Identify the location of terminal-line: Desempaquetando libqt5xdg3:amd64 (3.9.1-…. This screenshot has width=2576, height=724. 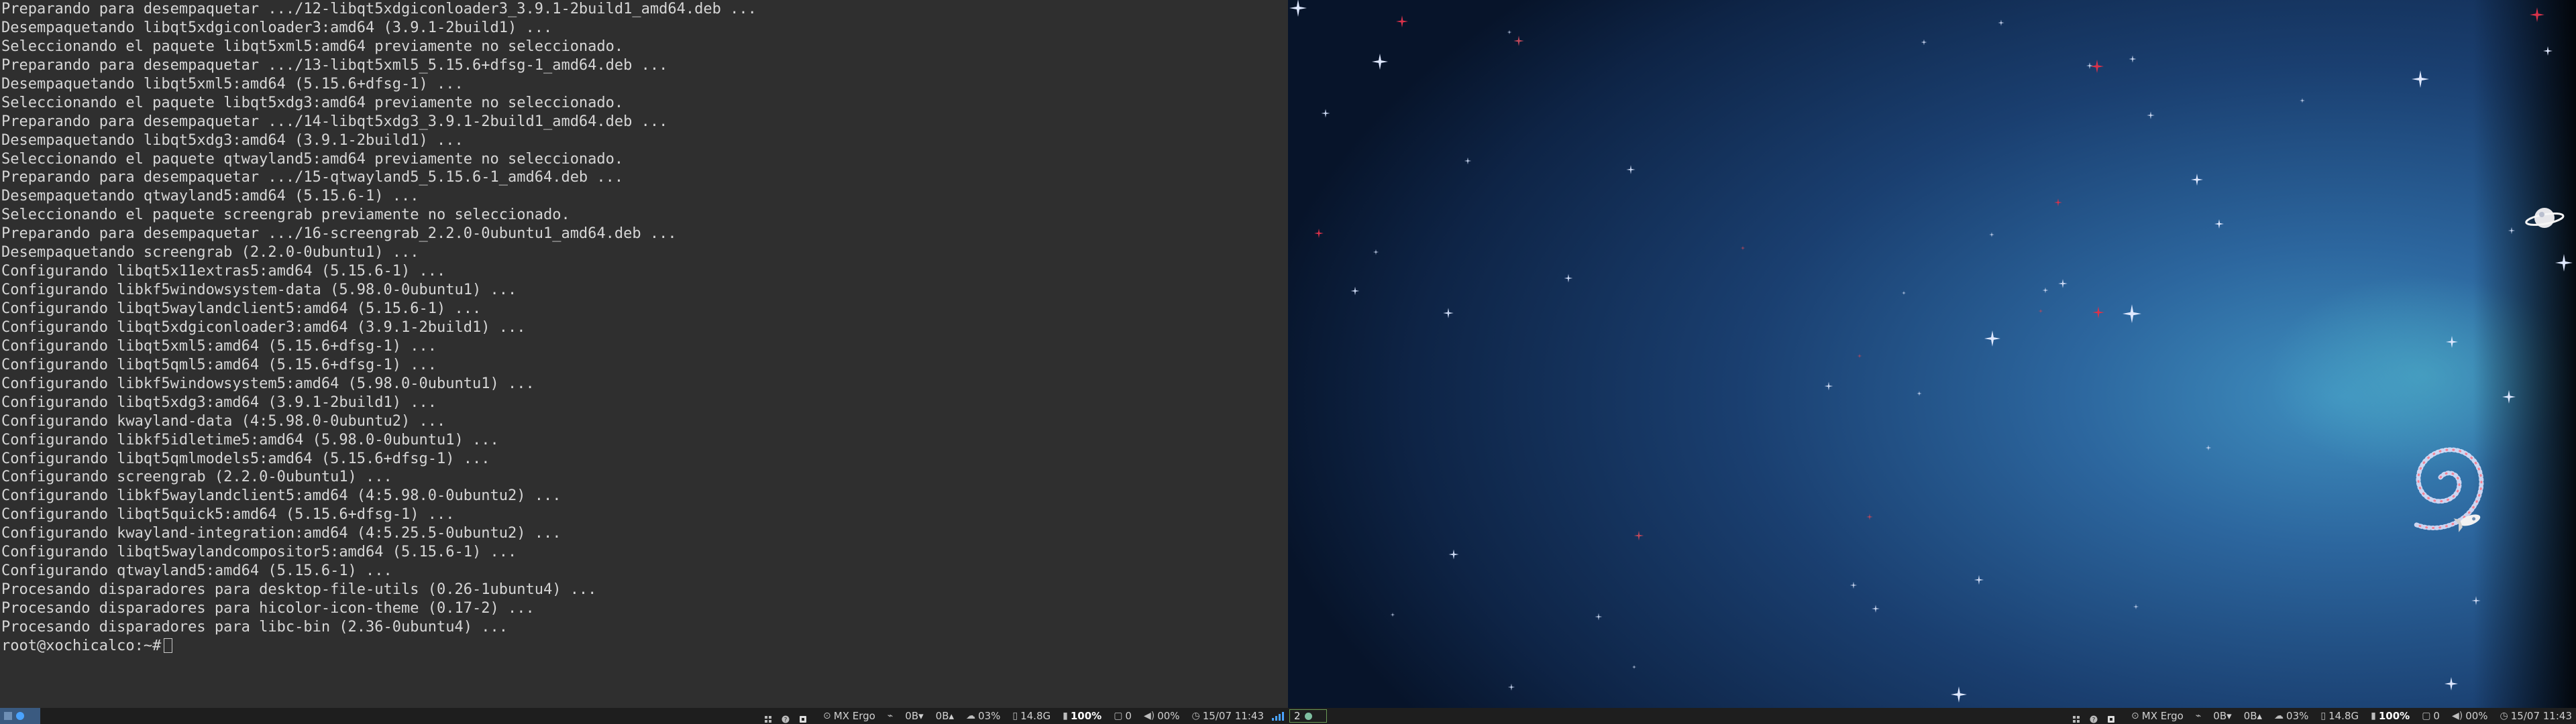
(232, 140).